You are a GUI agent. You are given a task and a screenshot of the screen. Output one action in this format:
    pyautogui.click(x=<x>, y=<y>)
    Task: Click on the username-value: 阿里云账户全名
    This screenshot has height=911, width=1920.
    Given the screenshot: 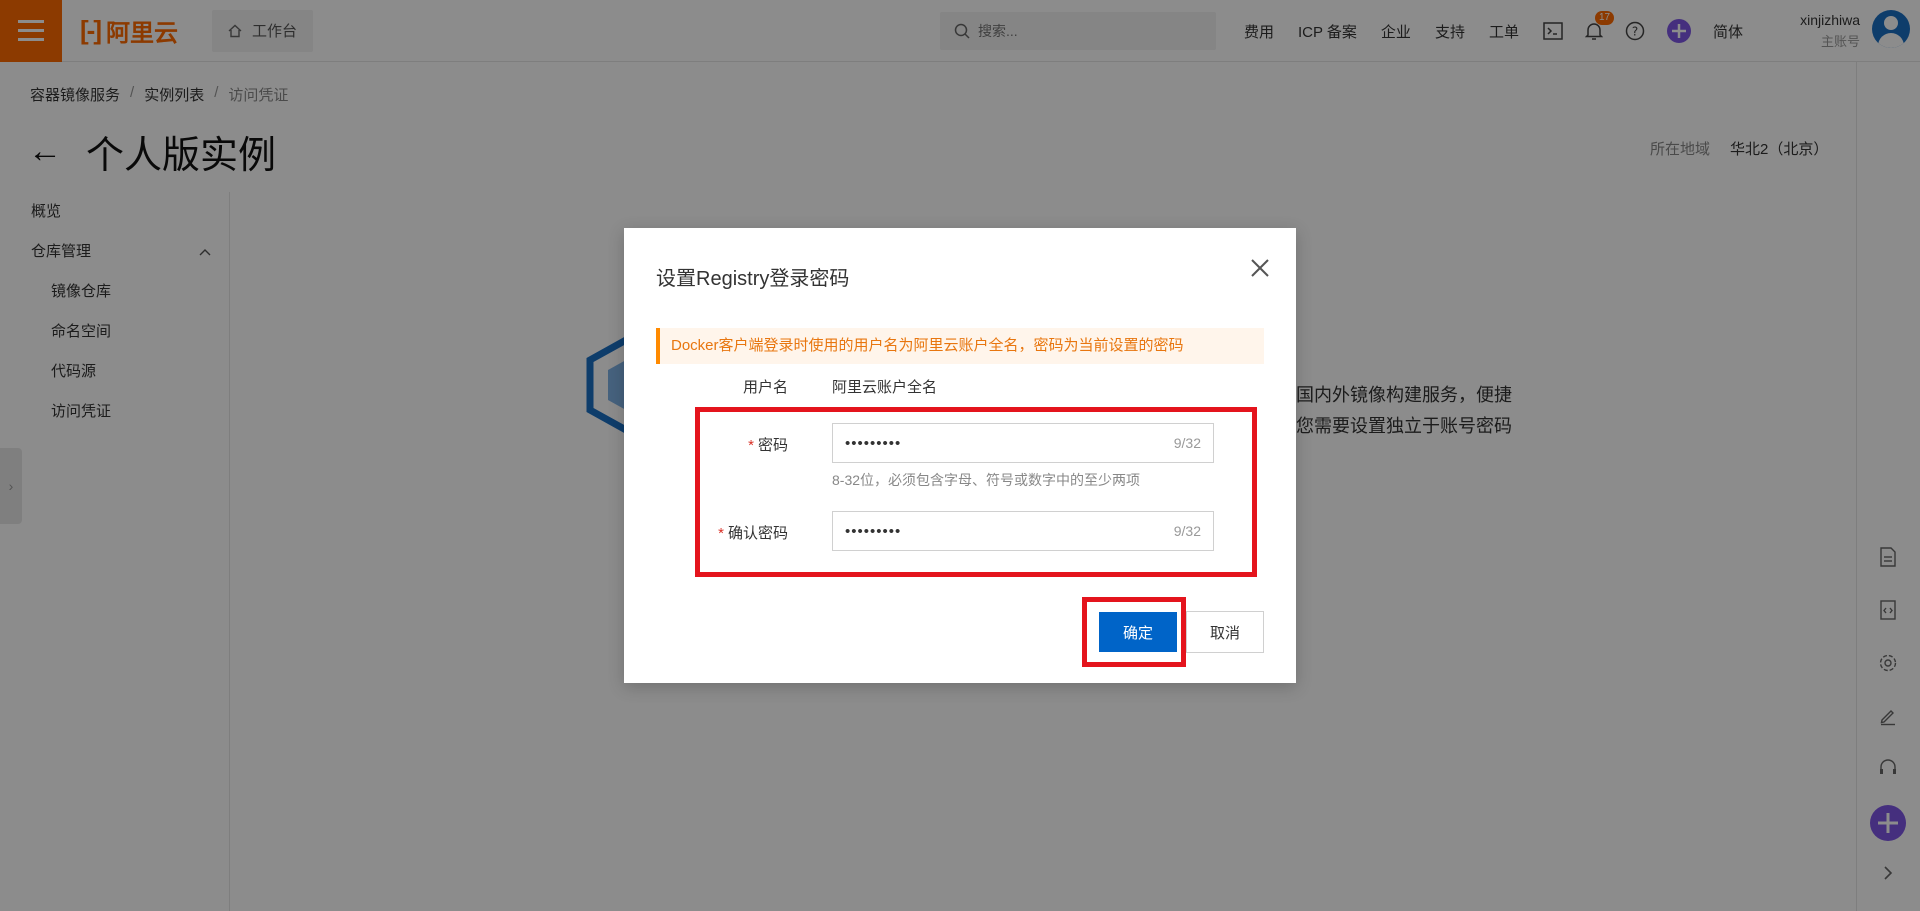 What is the action you would take?
    pyautogui.click(x=885, y=387)
    